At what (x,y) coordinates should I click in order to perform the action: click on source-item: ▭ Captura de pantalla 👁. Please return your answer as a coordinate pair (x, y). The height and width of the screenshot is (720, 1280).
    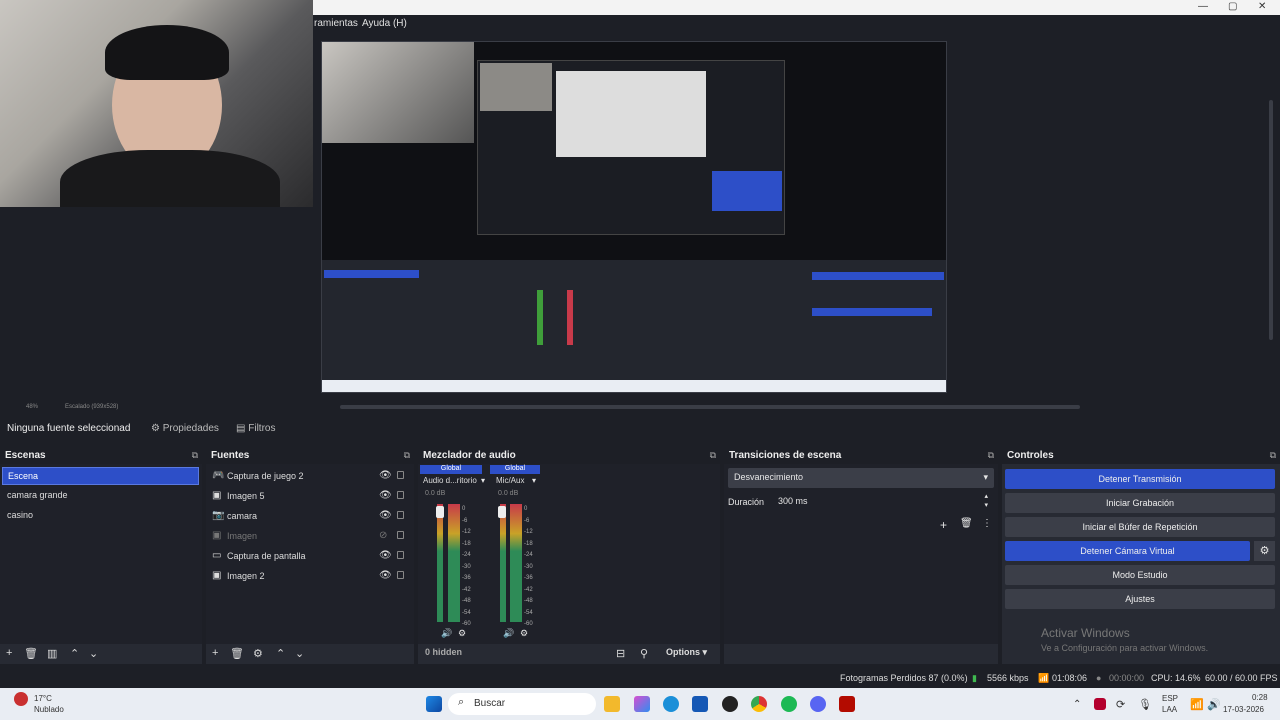
    Looking at the image, I should click on (310, 557).